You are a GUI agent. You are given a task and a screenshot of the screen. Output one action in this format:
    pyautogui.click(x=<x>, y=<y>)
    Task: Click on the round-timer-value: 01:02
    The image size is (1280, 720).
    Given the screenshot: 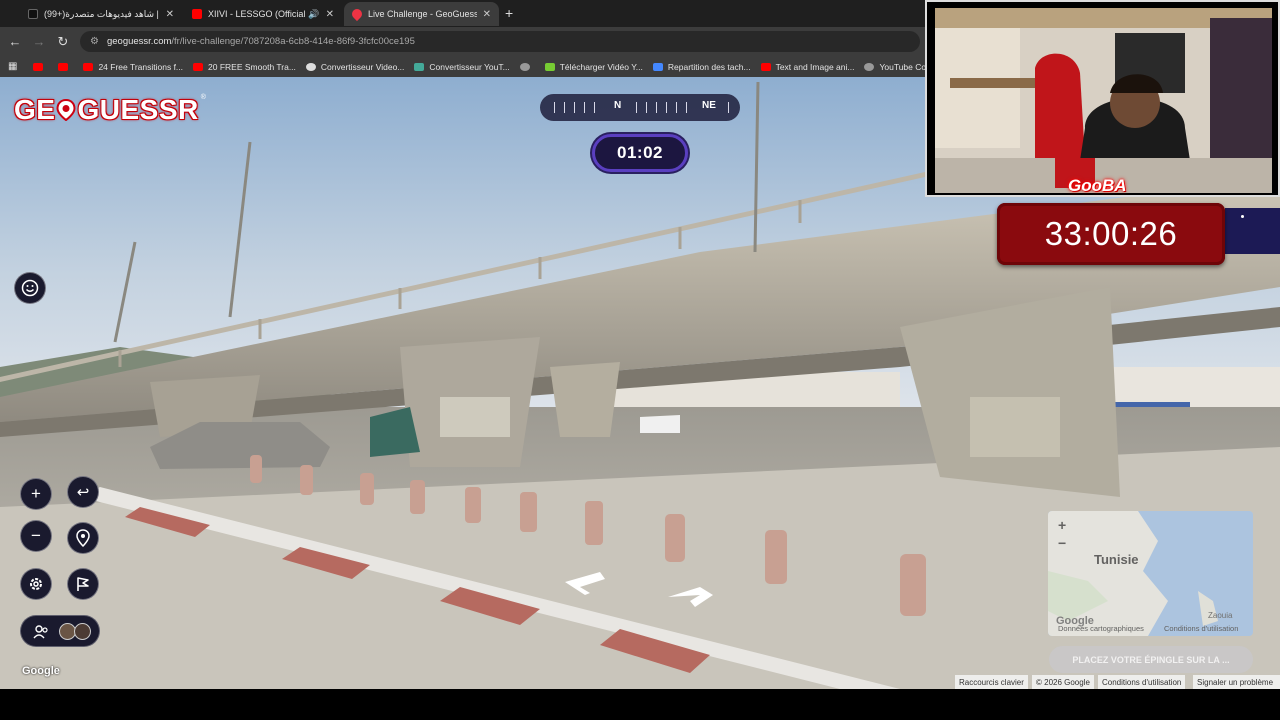 What is the action you would take?
    pyautogui.click(x=640, y=152)
    